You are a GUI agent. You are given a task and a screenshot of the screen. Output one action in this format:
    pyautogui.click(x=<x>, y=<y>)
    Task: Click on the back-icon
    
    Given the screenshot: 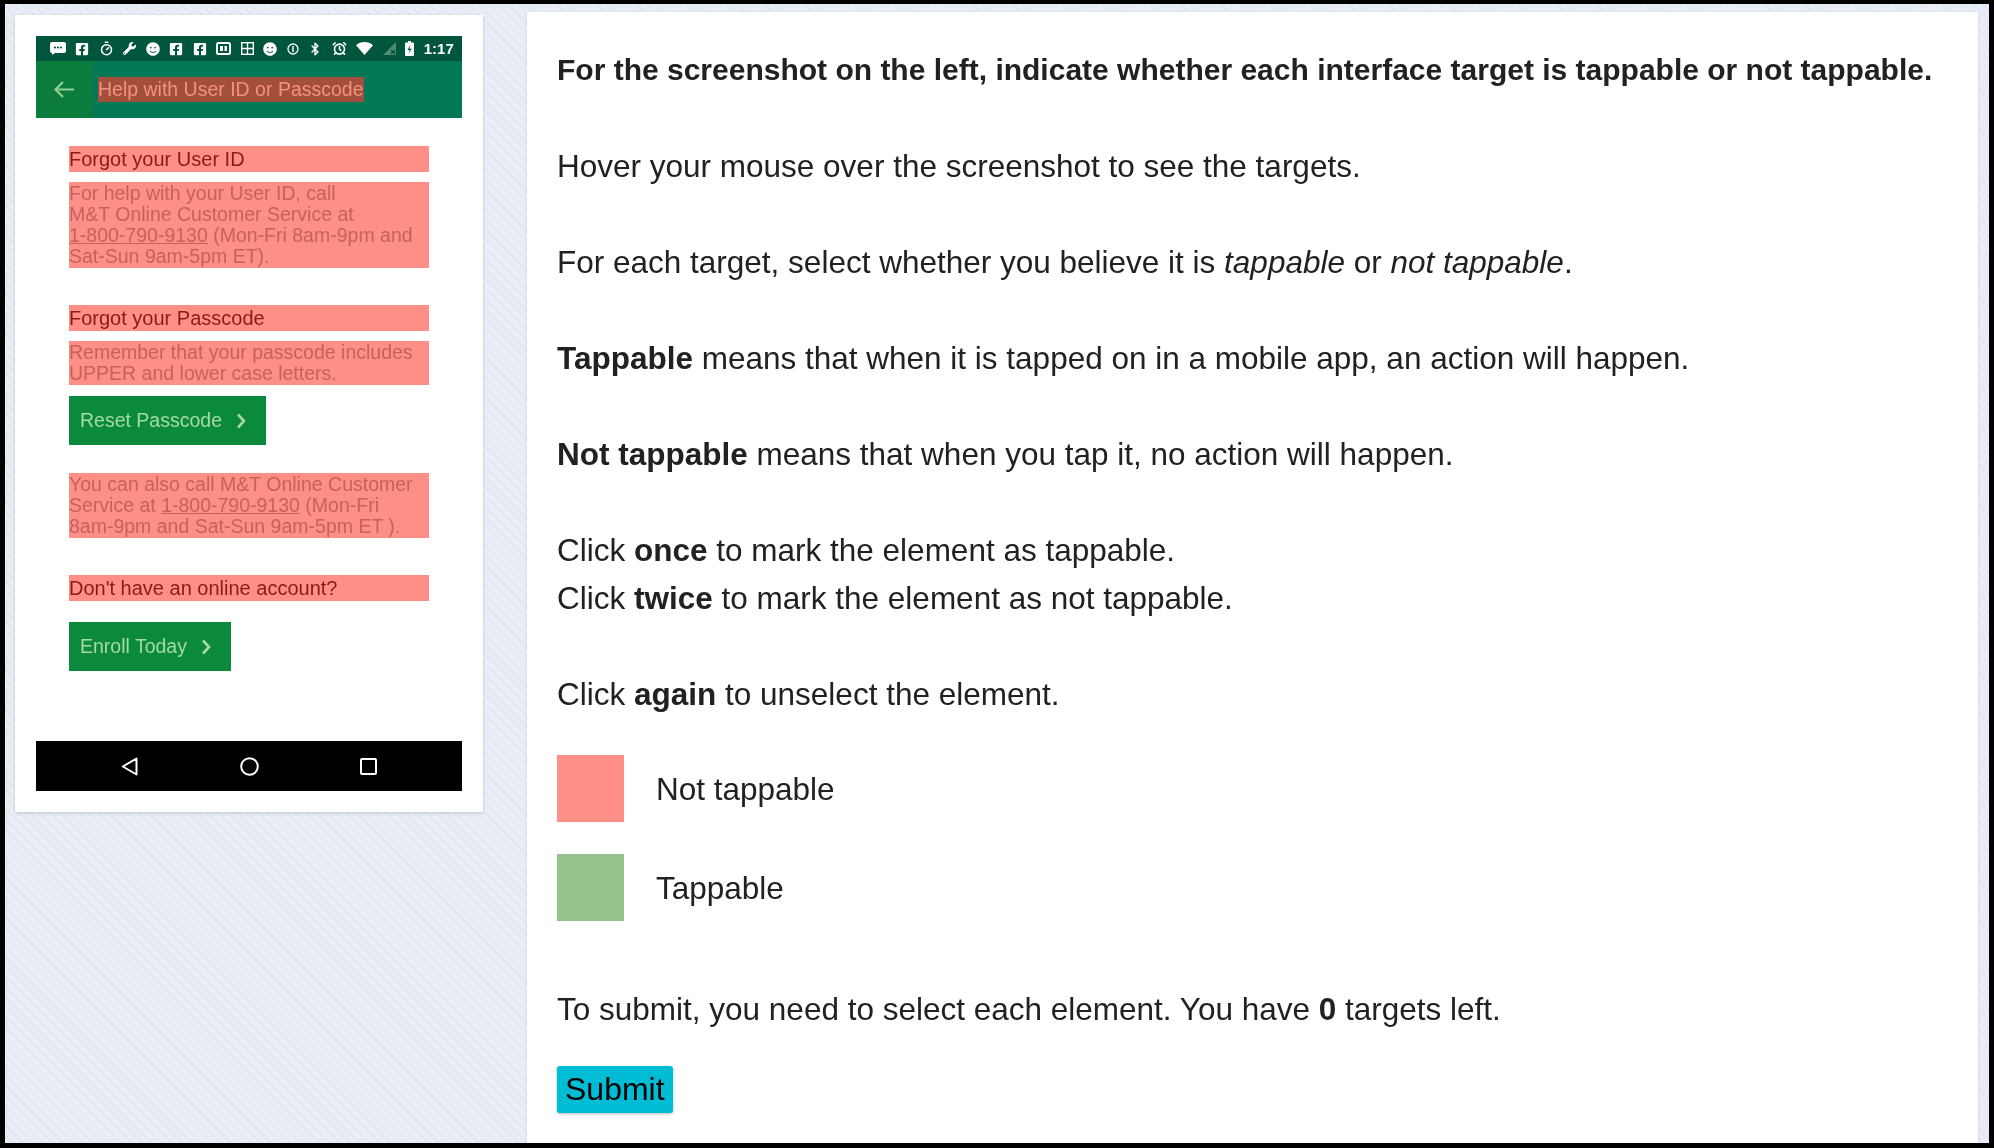 What is the action you would take?
    pyautogui.click(x=129, y=766)
    